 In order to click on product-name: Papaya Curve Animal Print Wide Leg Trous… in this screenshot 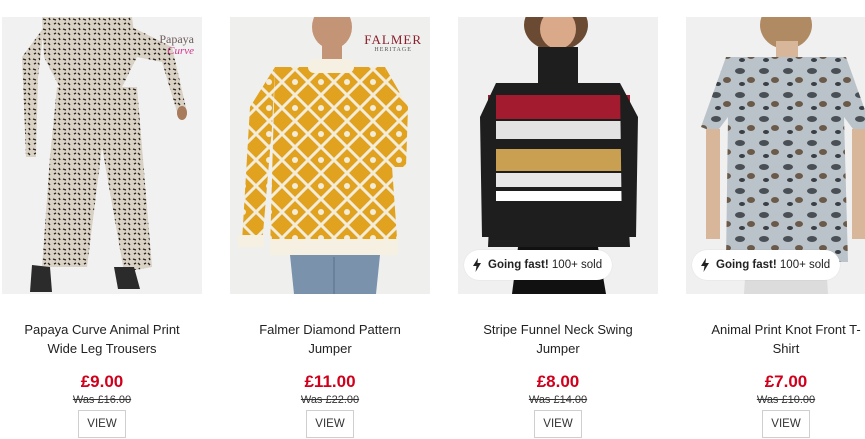, I will do `click(102, 339)`.